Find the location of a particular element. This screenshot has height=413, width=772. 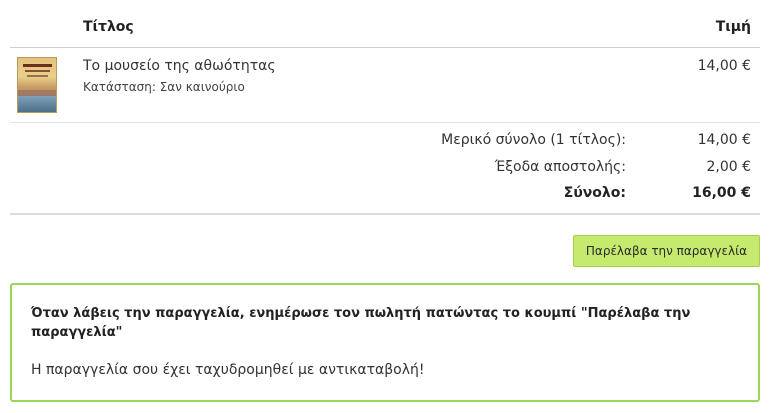

book-title: Το μουσείο της αθωότητας is located at coordinates (179, 66).